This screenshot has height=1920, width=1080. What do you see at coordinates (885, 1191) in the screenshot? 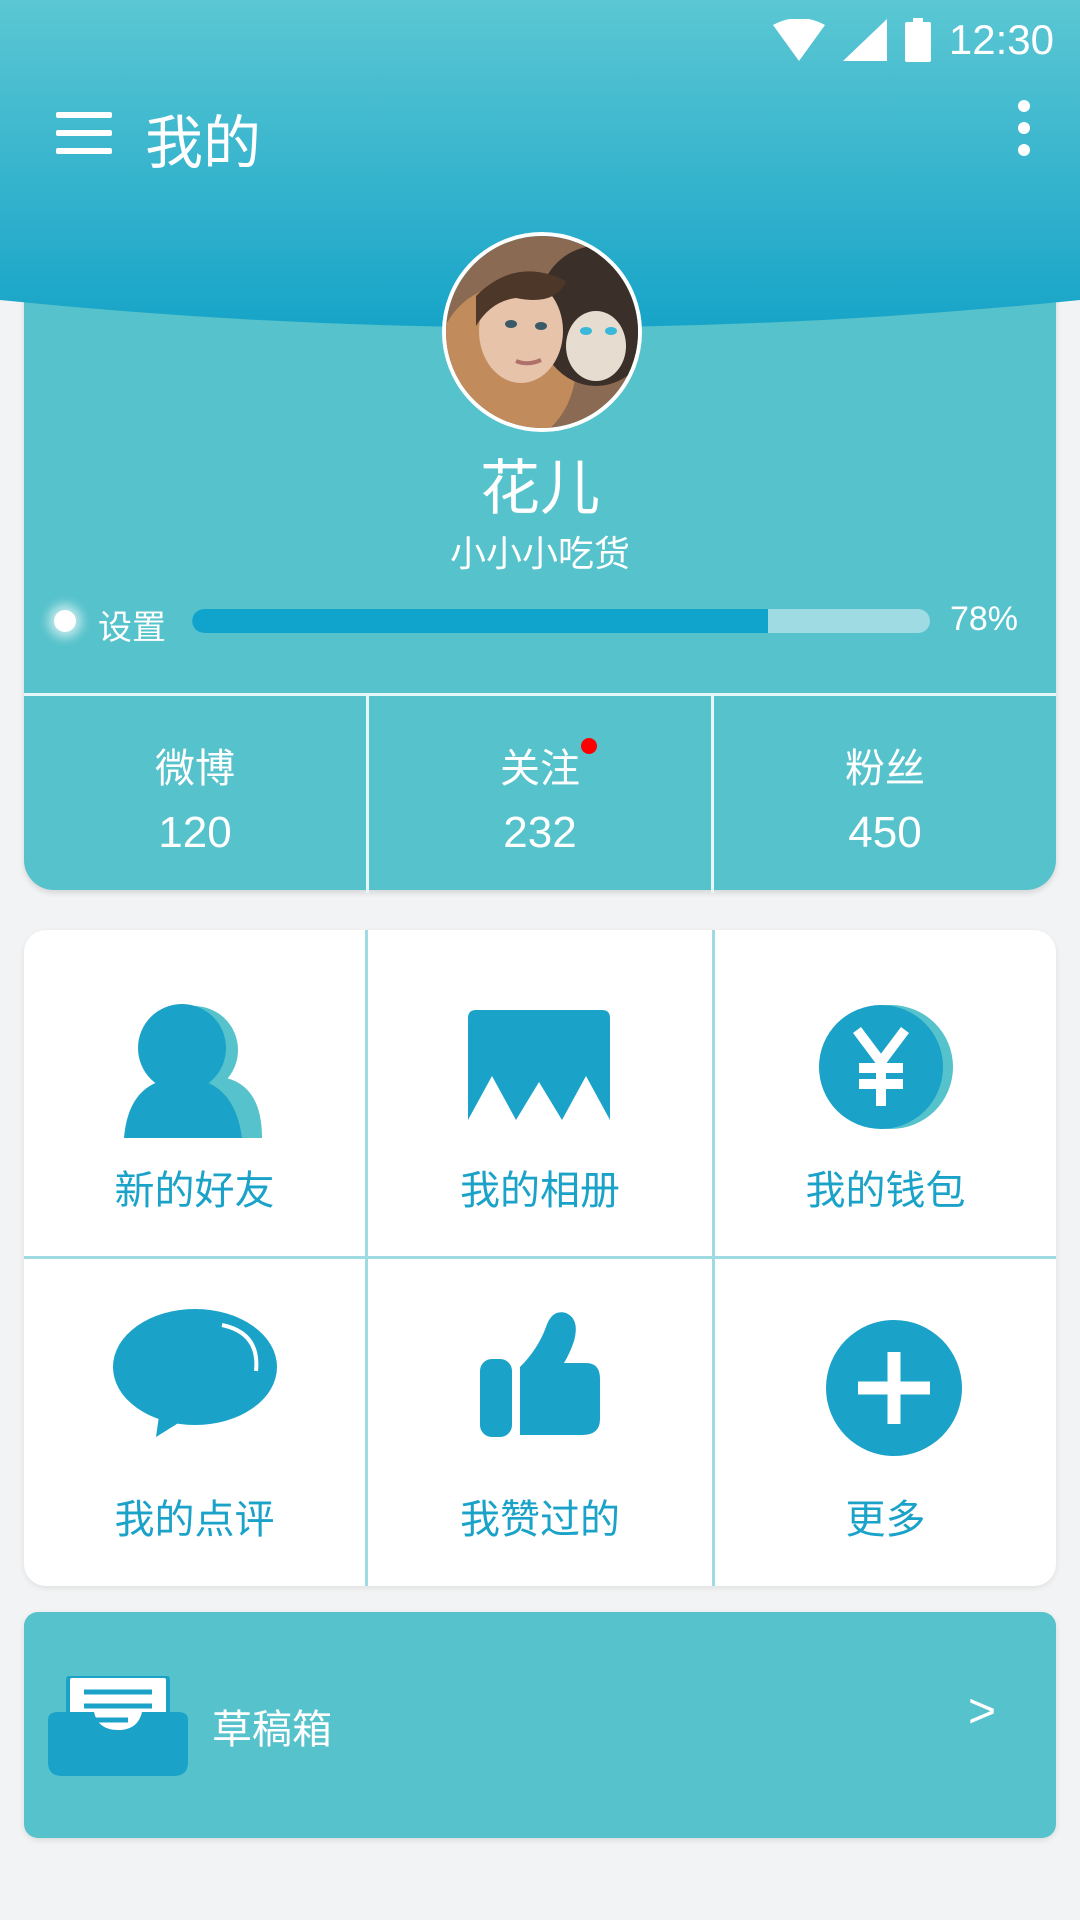
I see `menu-item-label: 我的钱包` at bounding box center [885, 1191].